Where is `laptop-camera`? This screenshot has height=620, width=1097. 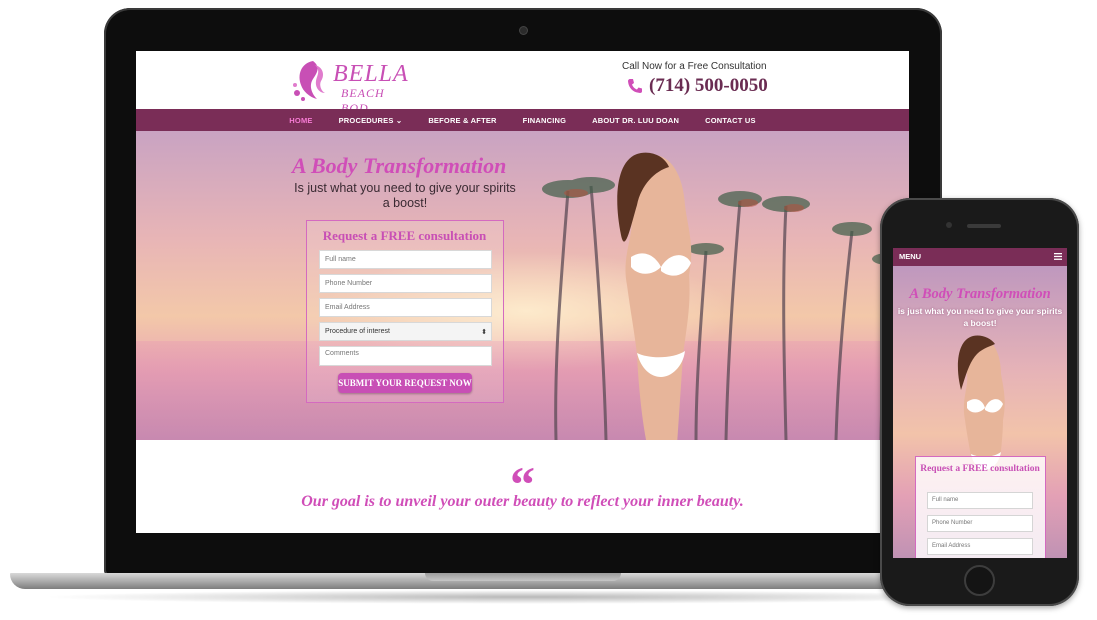 laptop-camera is located at coordinates (523, 30).